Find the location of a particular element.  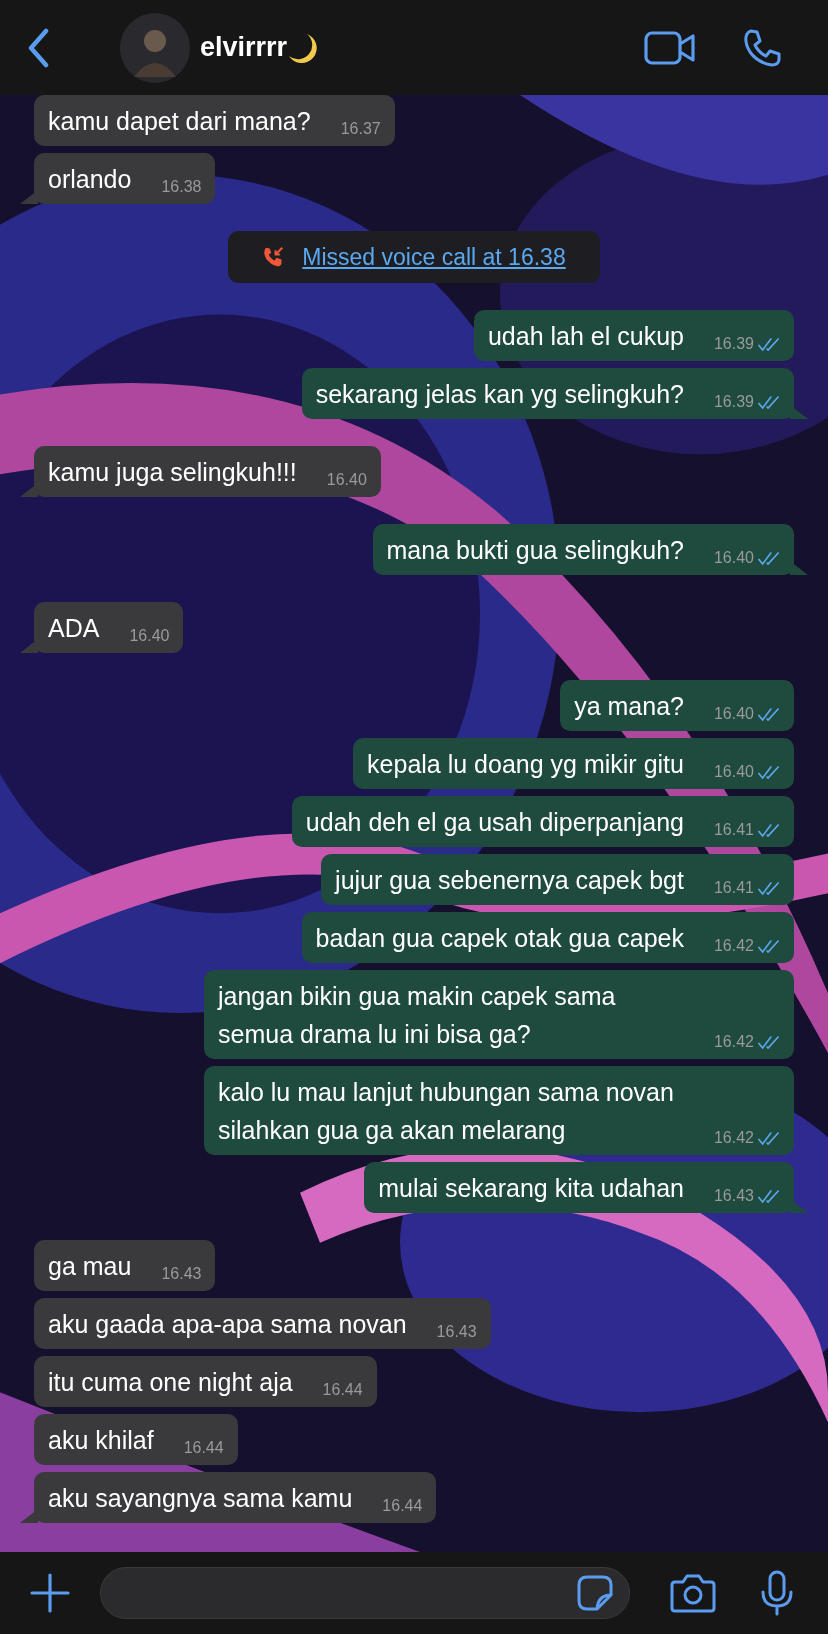

sticker-icon is located at coordinates (595, 1593).